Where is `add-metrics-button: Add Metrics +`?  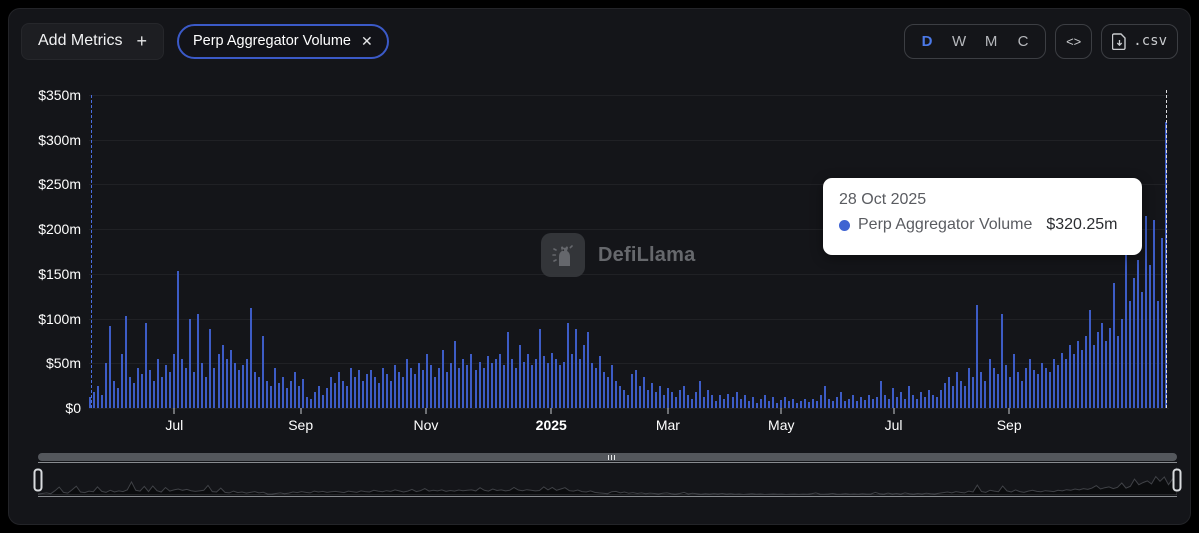 add-metrics-button: Add Metrics + is located at coordinates (92, 41).